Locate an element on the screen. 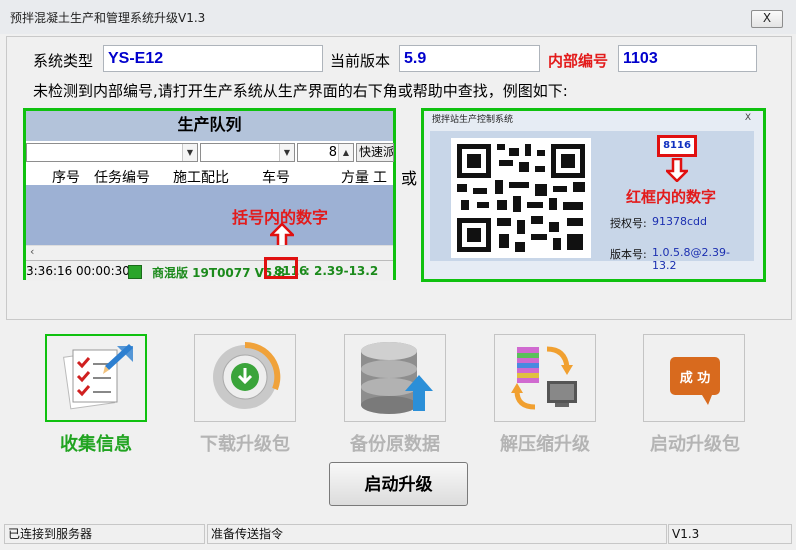 The height and width of the screenshot is (550, 796). queue-title: 生产队列 is located at coordinates (209, 126).